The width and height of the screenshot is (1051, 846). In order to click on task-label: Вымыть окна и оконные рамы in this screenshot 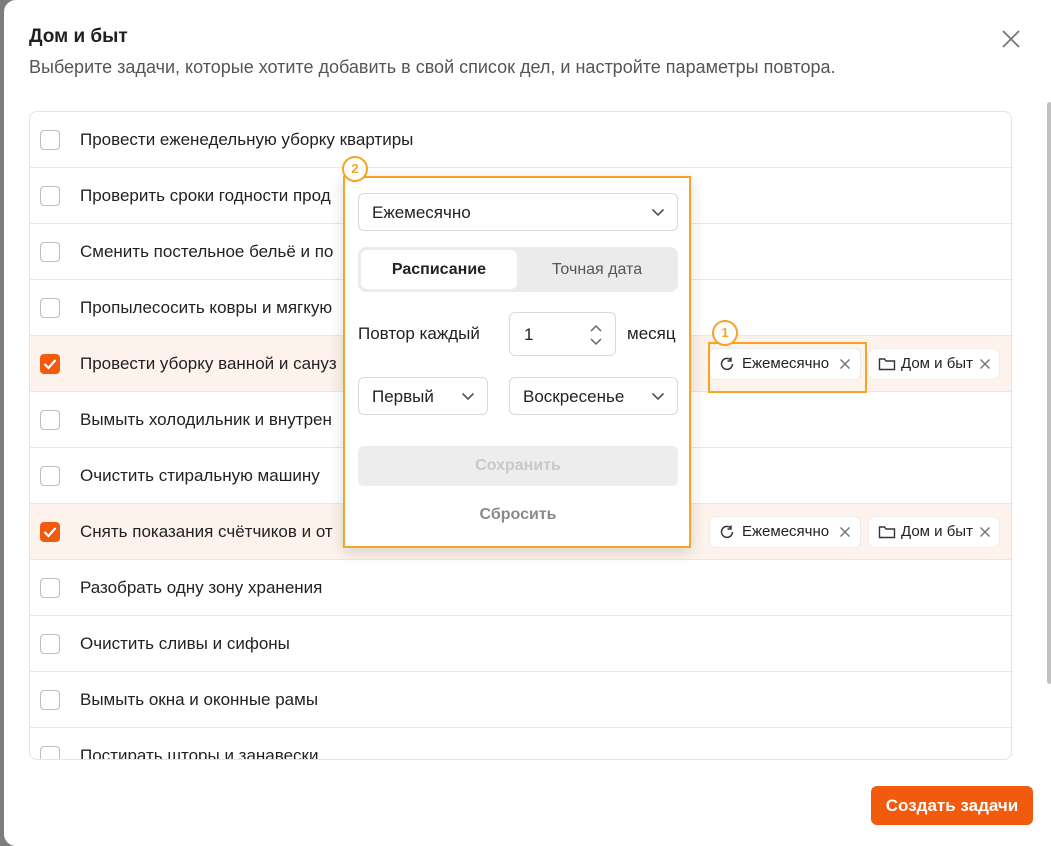, I will do `click(199, 699)`.